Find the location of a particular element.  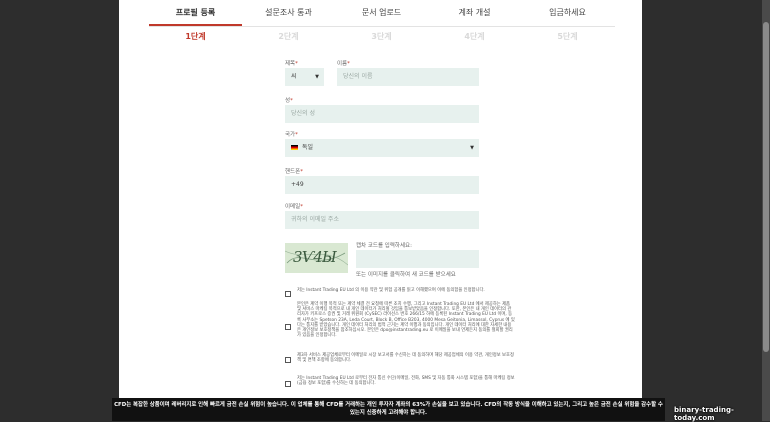

page-scrollbar is located at coordinates (766, 210).